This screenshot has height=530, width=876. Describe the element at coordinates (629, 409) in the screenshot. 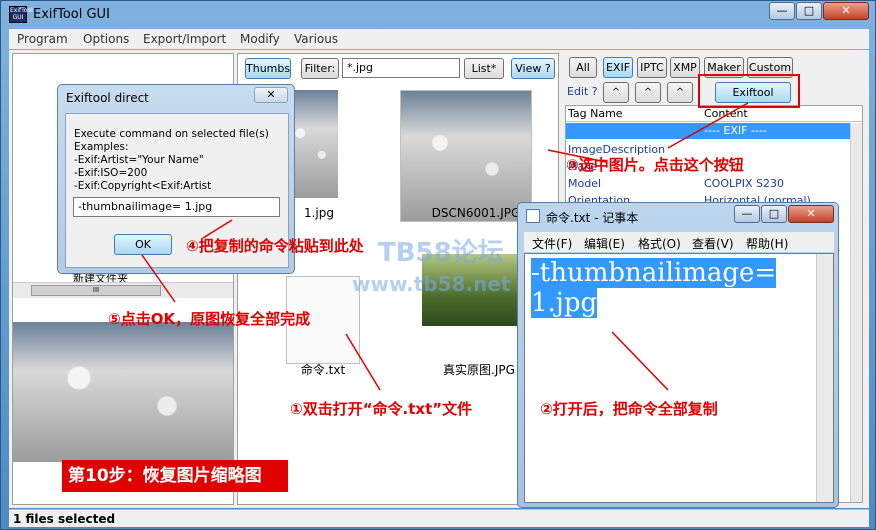

I see `annotation-step-2: ②打开后，把命令全部复制` at that location.